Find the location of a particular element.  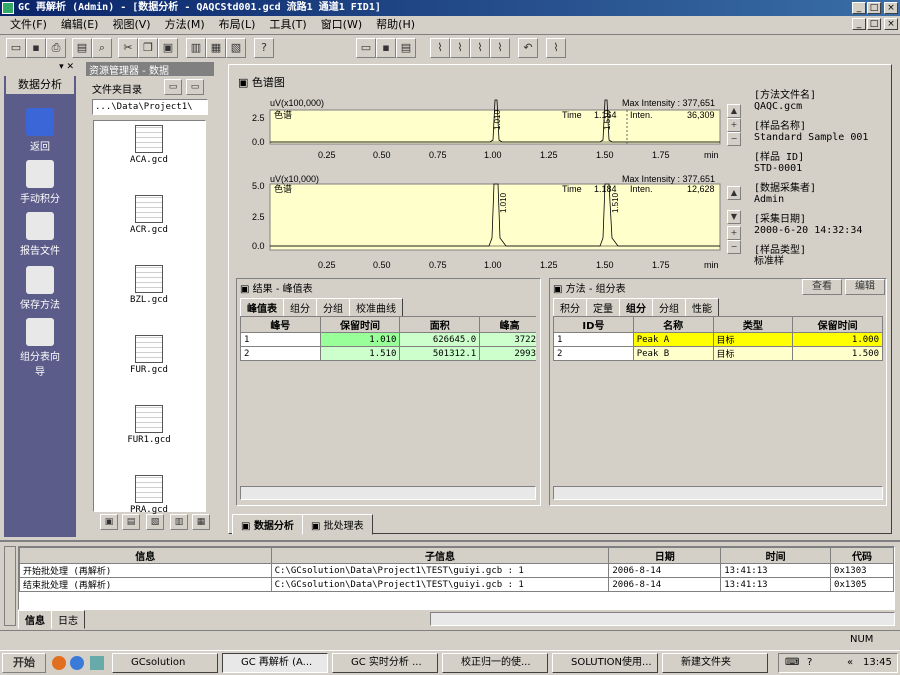

menu-file: 文件(F) is located at coordinates (28, 24).